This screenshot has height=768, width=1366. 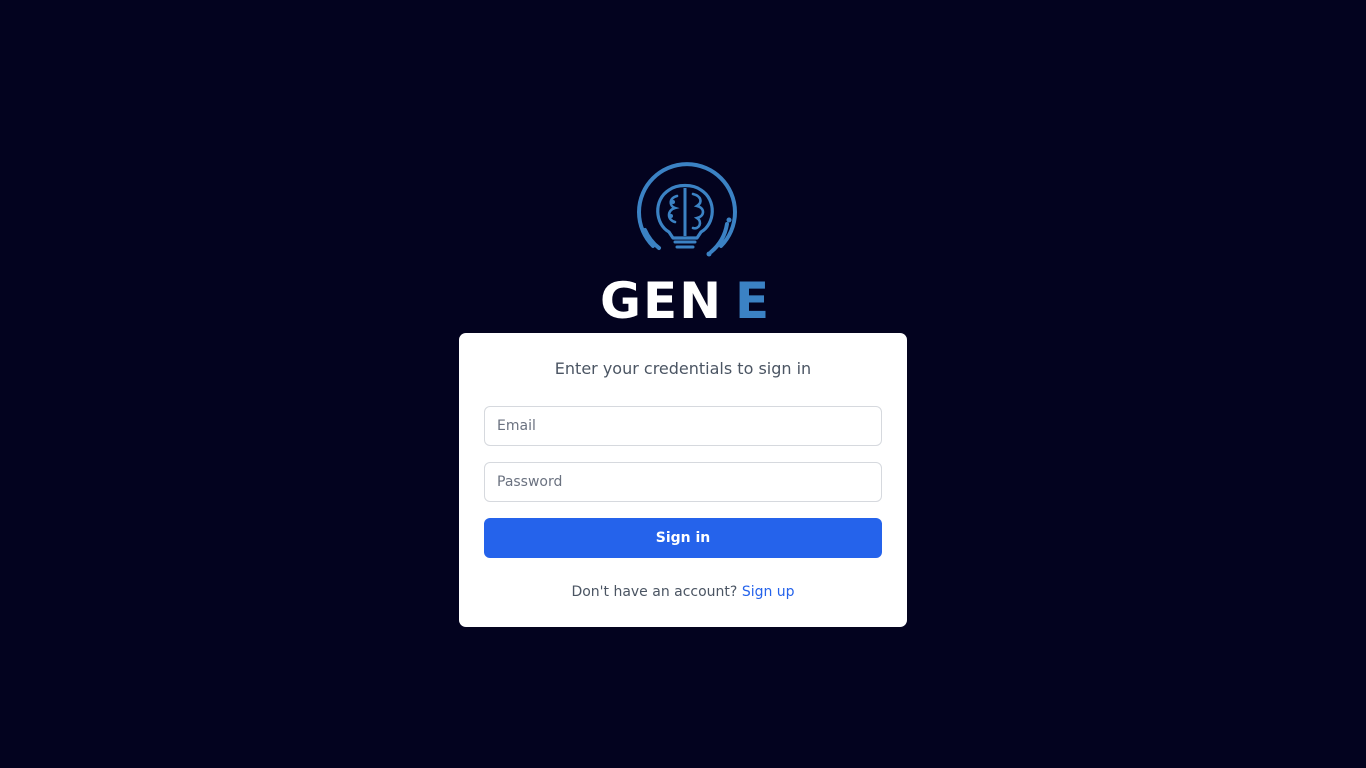 What do you see at coordinates (768, 592) in the screenshot?
I see `sign-up-link: Sign up` at bounding box center [768, 592].